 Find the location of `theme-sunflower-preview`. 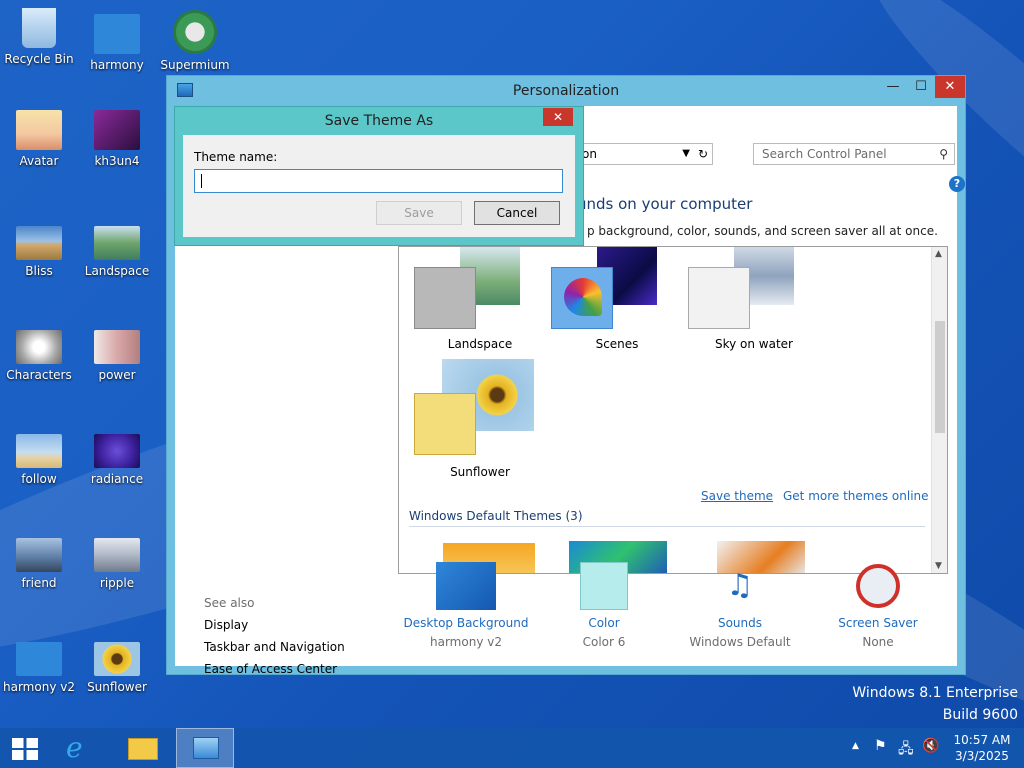

theme-sunflower-preview is located at coordinates (480, 407).